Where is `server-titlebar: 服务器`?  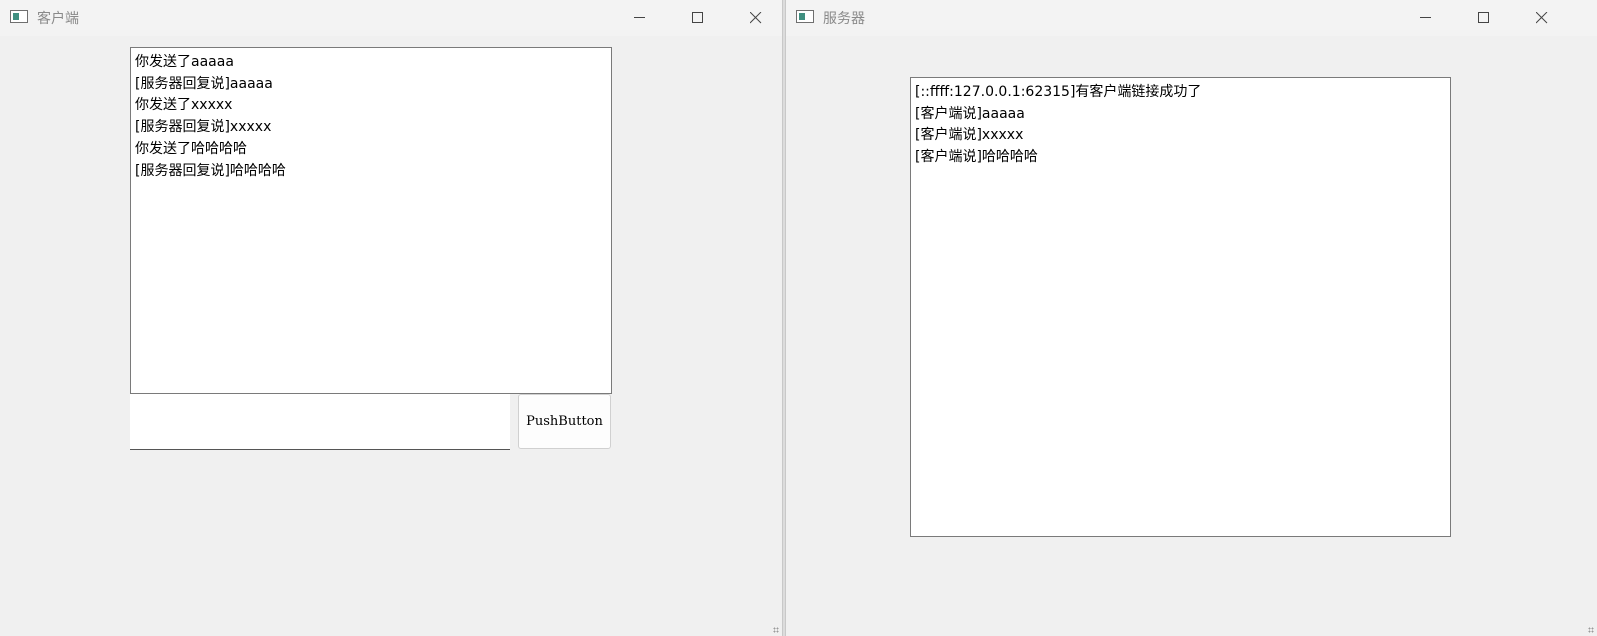
server-titlebar: 服务器 is located at coordinates (1191, 18).